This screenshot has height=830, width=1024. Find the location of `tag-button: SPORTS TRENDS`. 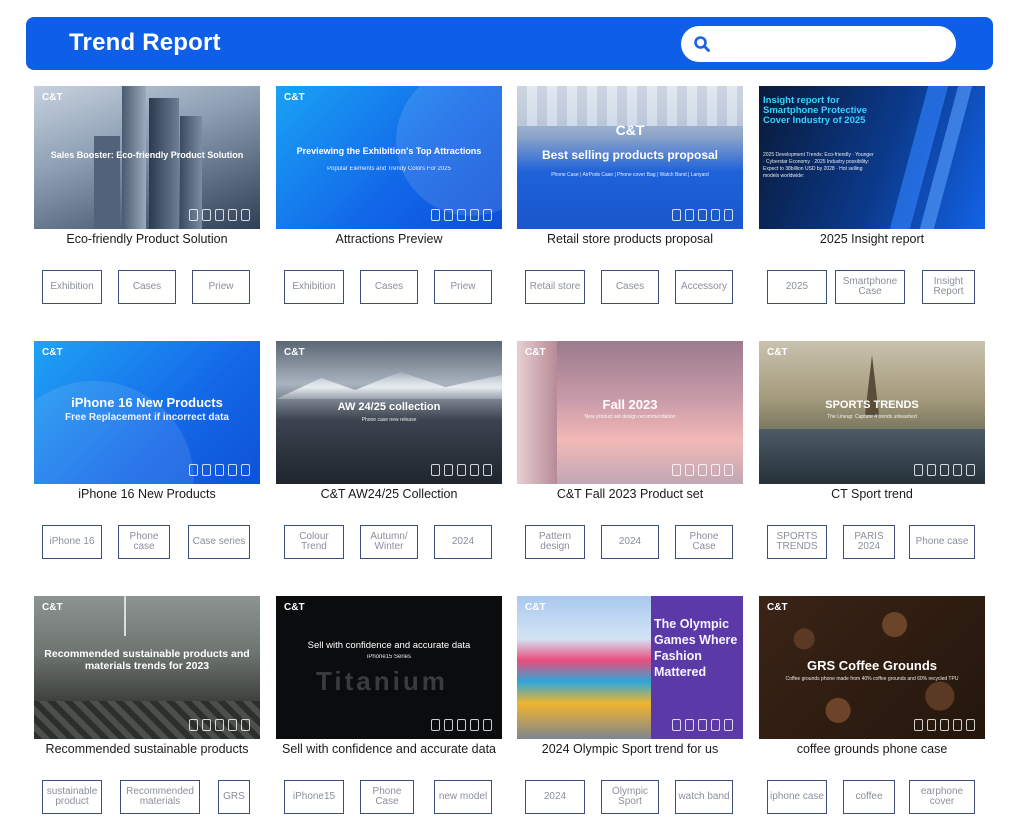

tag-button: SPORTS TRENDS is located at coordinates (797, 542).